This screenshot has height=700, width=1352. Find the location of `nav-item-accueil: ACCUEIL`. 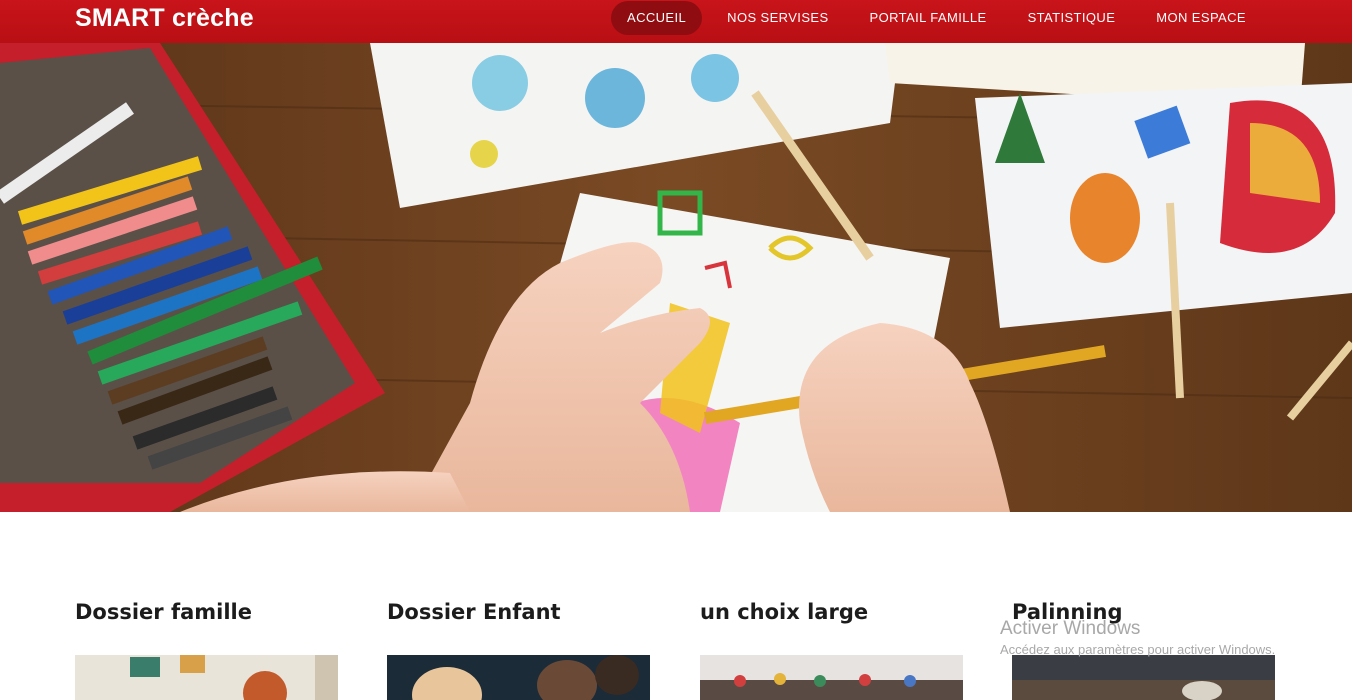

nav-item-accueil: ACCUEIL is located at coordinates (657, 18).